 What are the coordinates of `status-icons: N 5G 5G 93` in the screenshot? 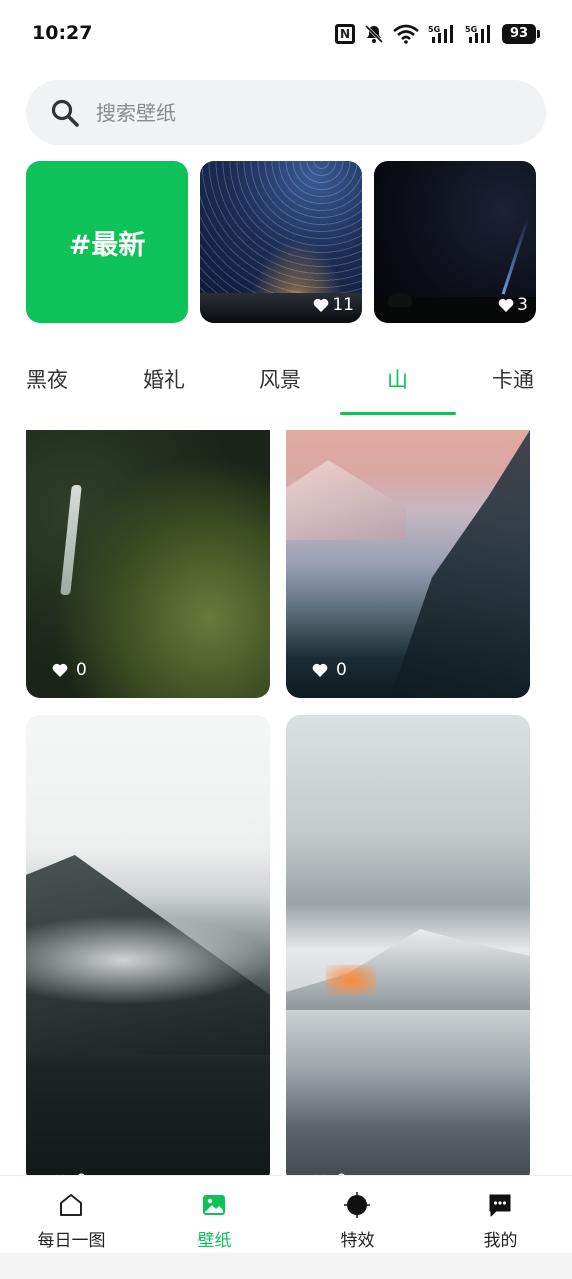 It's located at (437, 34).